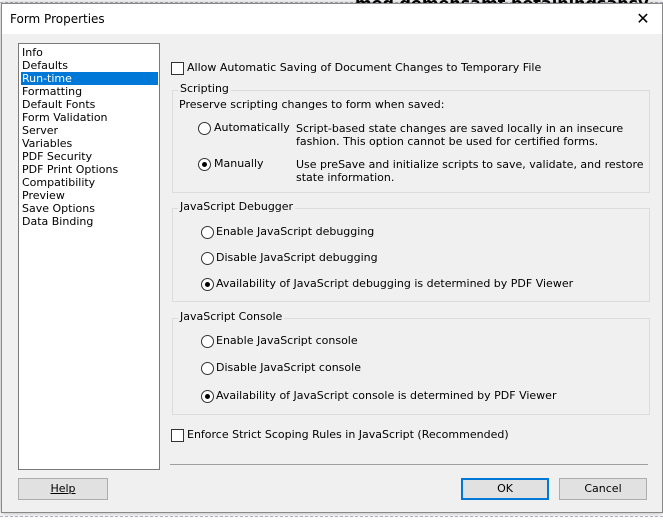 This screenshot has height=523, width=663. I want to click on autosave-checkbox, so click(177, 68).